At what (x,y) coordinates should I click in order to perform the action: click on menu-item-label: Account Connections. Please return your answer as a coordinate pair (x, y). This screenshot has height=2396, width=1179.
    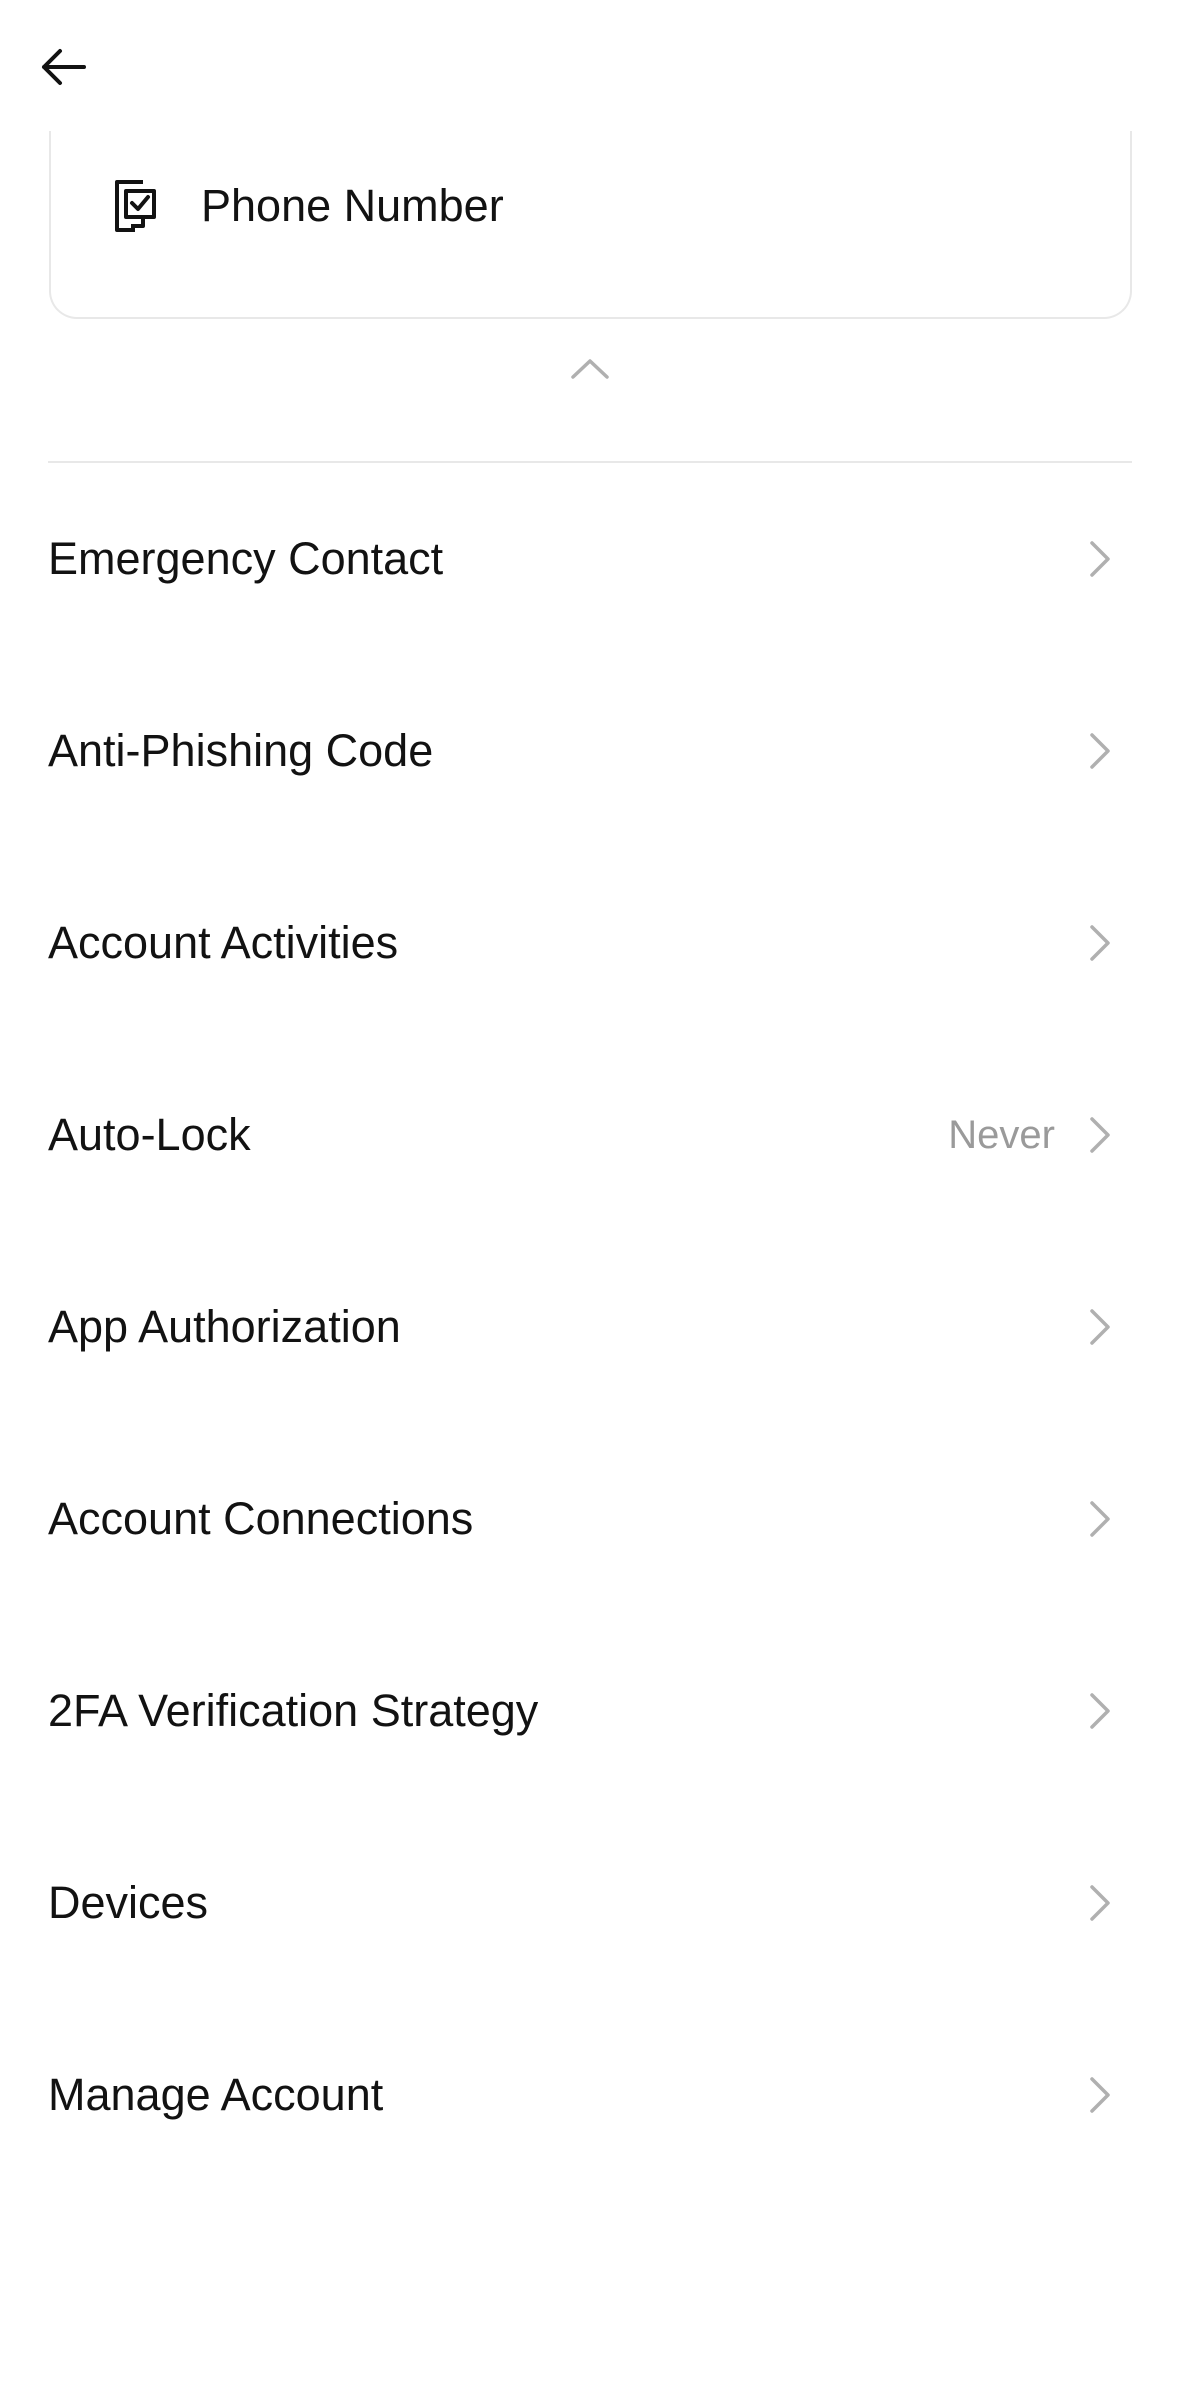
    Looking at the image, I should click on (261, 1518).